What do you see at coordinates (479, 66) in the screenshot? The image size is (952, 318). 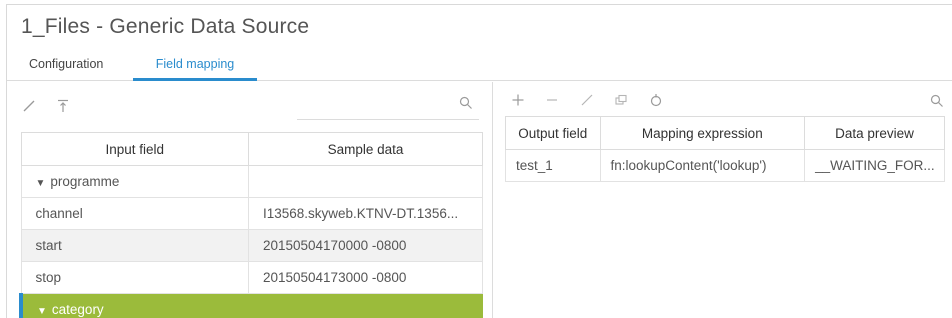 I see `tab-bar: Configuration Field mapping` at bounding box center [479, 66].